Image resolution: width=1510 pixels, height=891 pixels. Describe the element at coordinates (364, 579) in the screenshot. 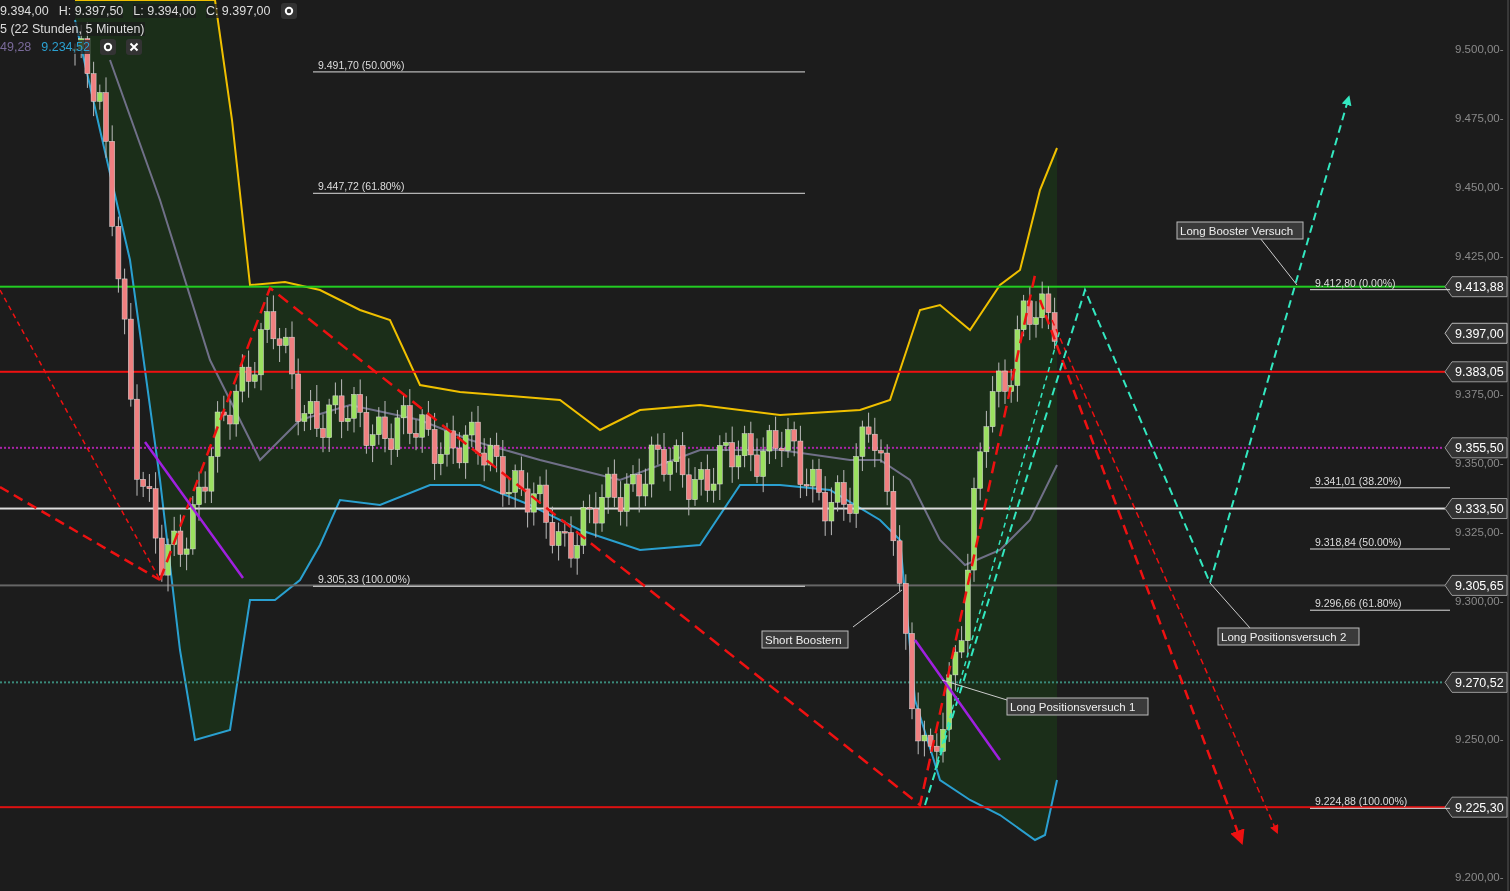

I see `fib-level-label: 9.305,33 (100.00%)` at that location.